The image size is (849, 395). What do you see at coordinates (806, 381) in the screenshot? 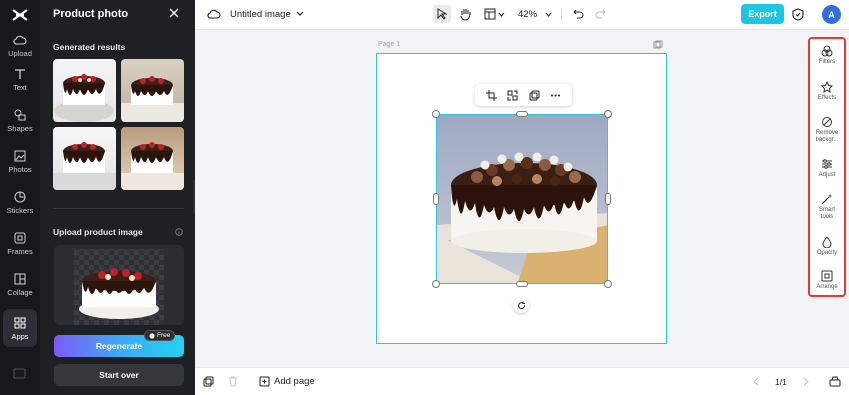
I see `next-page-icon` at bounding box center [806, 381].